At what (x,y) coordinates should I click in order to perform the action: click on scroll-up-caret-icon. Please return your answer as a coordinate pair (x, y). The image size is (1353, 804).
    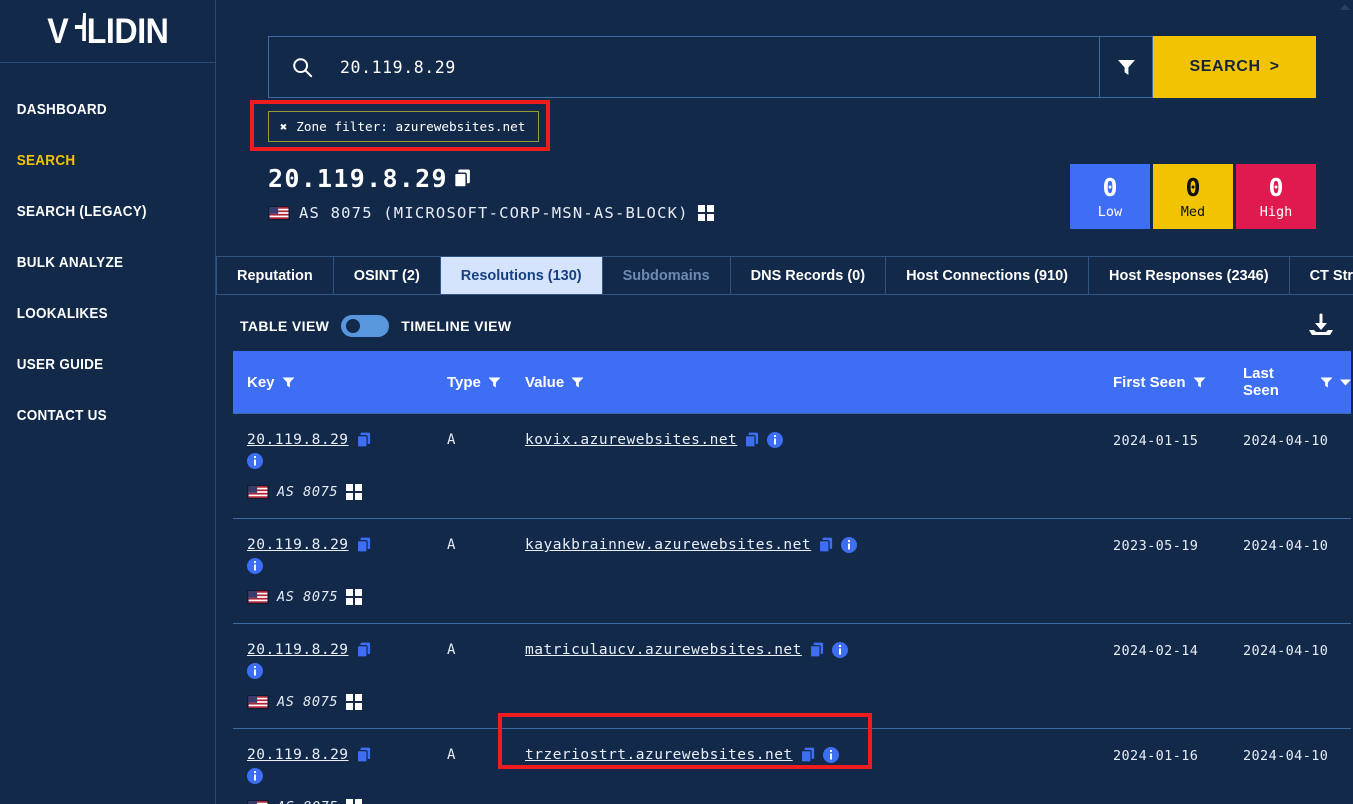
    Looking at the image, I should click on (1345, 7).